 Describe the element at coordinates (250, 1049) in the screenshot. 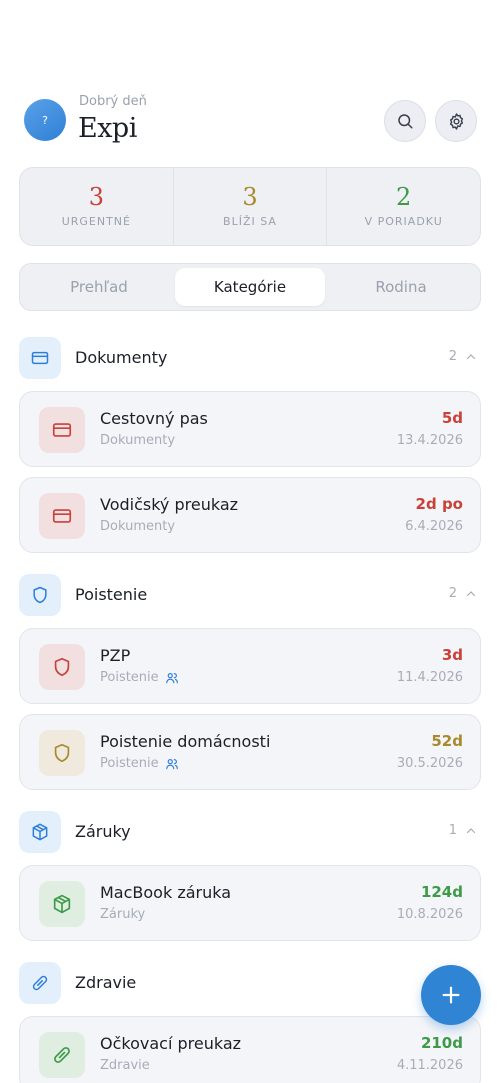

I see `list-item: Očkovací preukaz Zdravie 210d 4.11.2026` at that location.